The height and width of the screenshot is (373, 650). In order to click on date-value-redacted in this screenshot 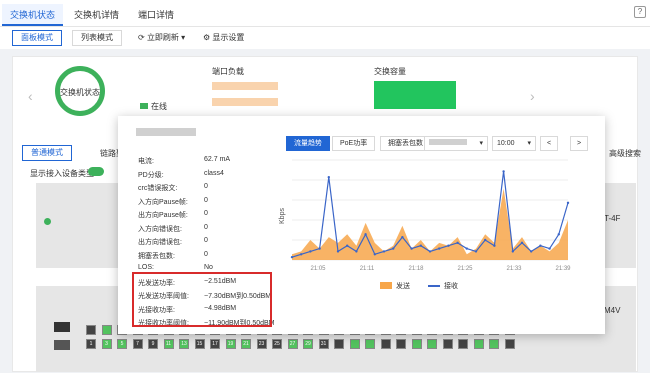, I will do `click(448, 142)`.